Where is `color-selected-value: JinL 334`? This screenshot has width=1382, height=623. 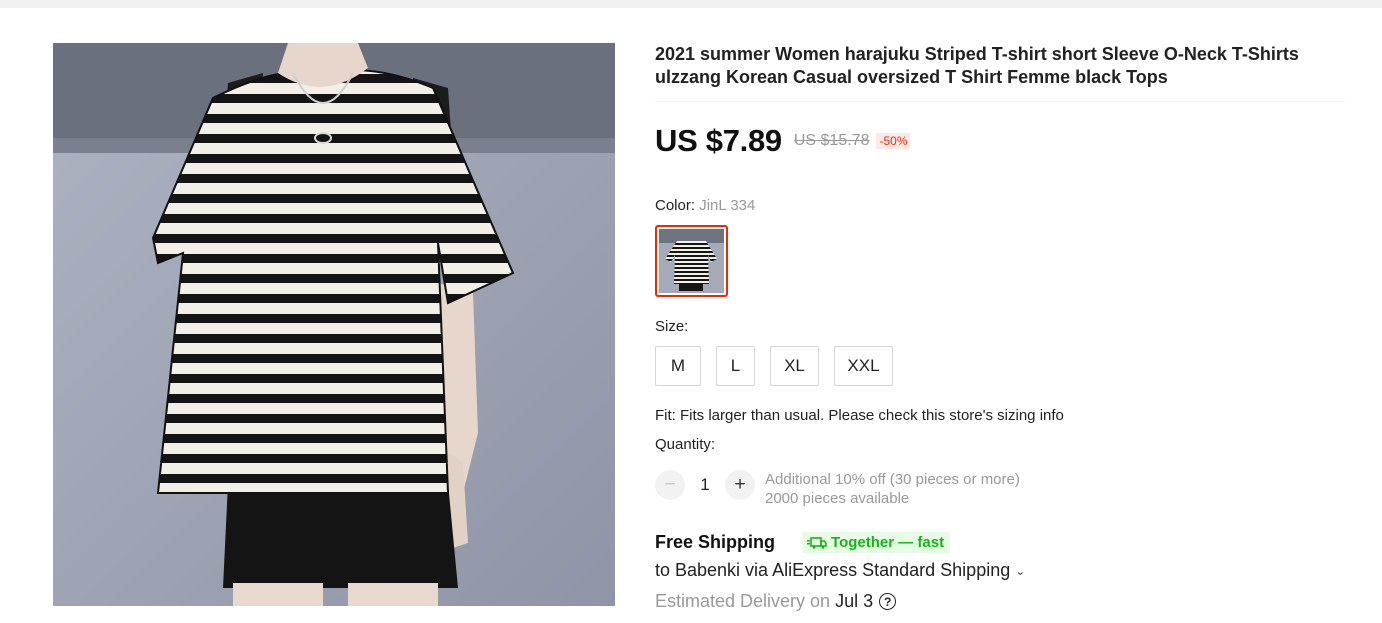
color-selected-value: JinL 334 is located at coordinates (727, 205).